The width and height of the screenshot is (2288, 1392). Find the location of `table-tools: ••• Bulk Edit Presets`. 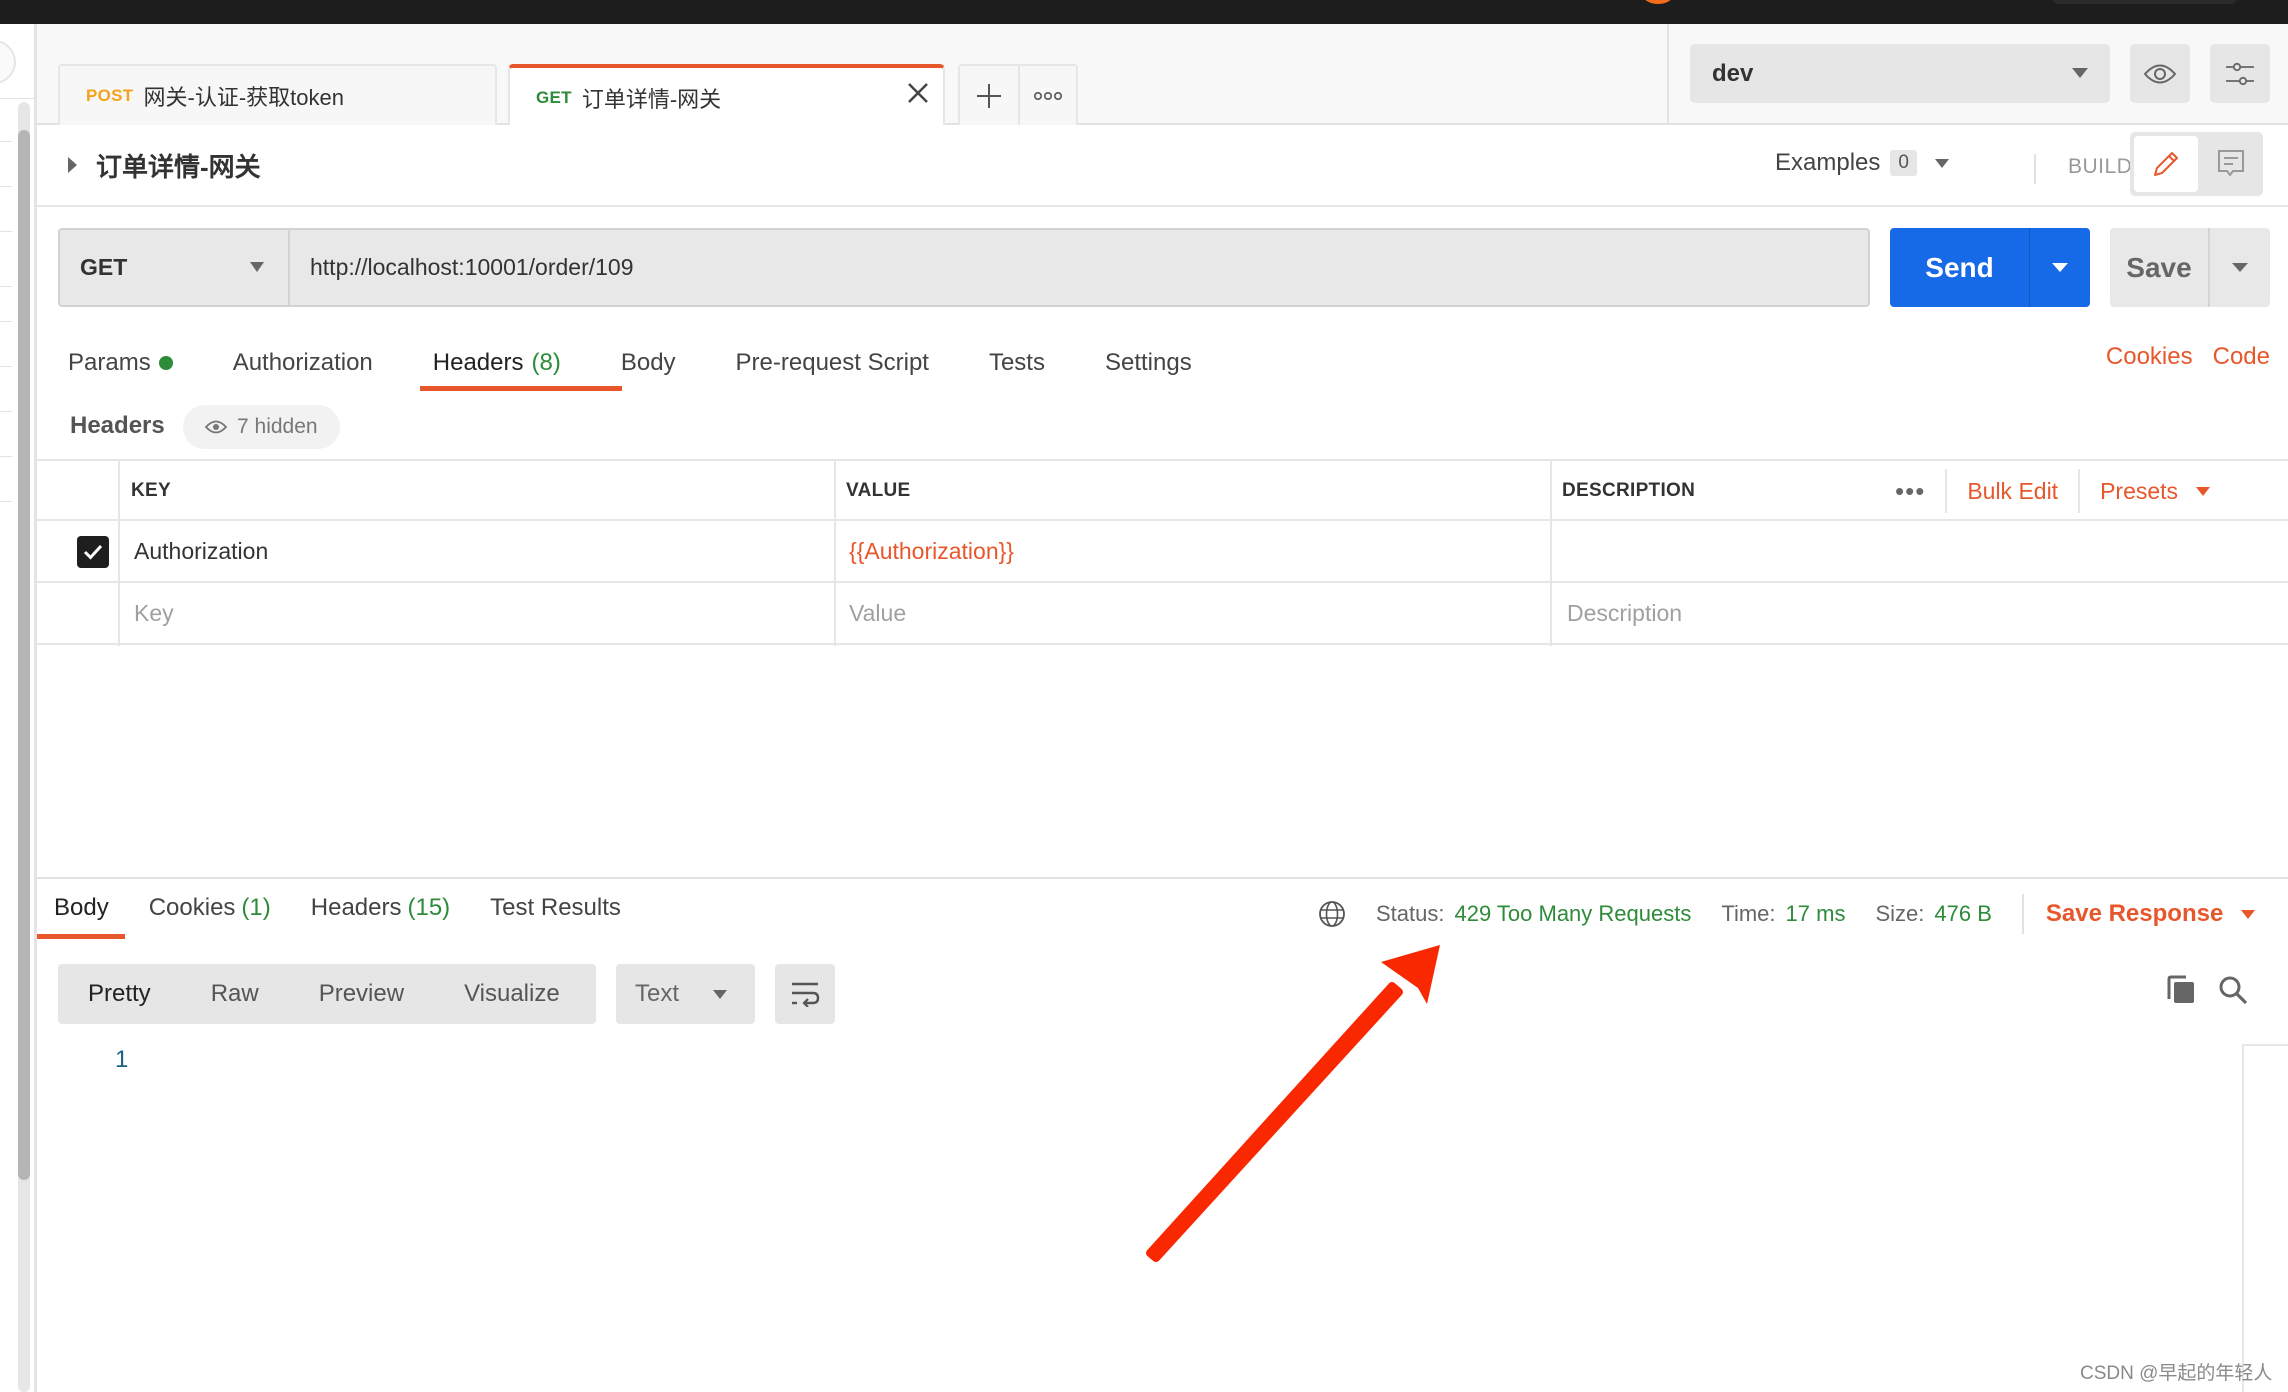

table-tools: ••• Bulk Edit Presets is located at coordinates (2053, 491).